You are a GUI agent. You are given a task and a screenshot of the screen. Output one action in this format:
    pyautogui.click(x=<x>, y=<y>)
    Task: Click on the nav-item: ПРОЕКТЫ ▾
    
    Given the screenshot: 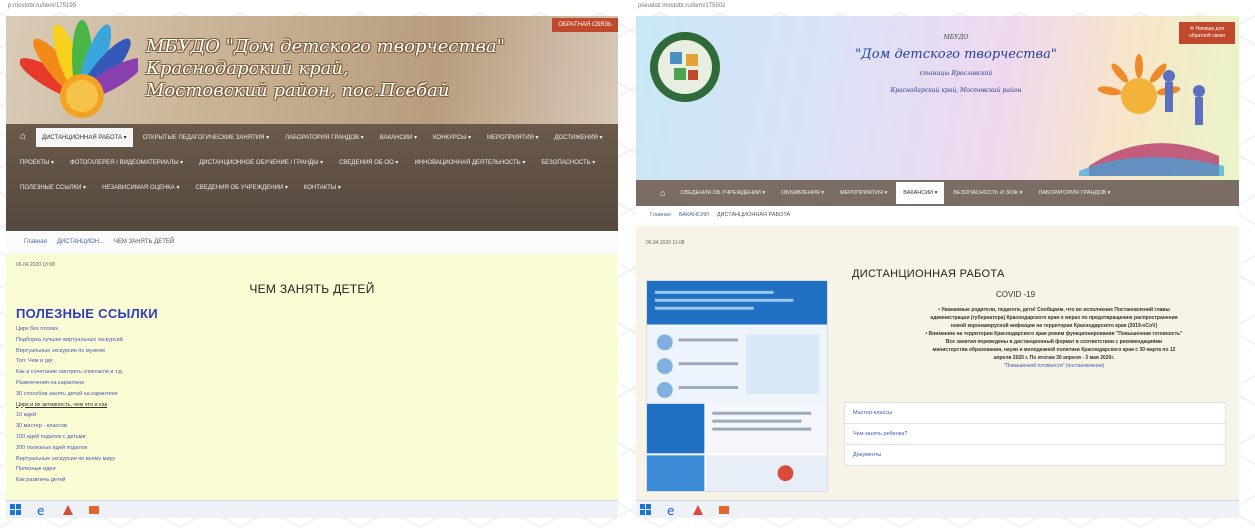 What is the action you would take?
    pyautogui.click(x=37, y=162)
    